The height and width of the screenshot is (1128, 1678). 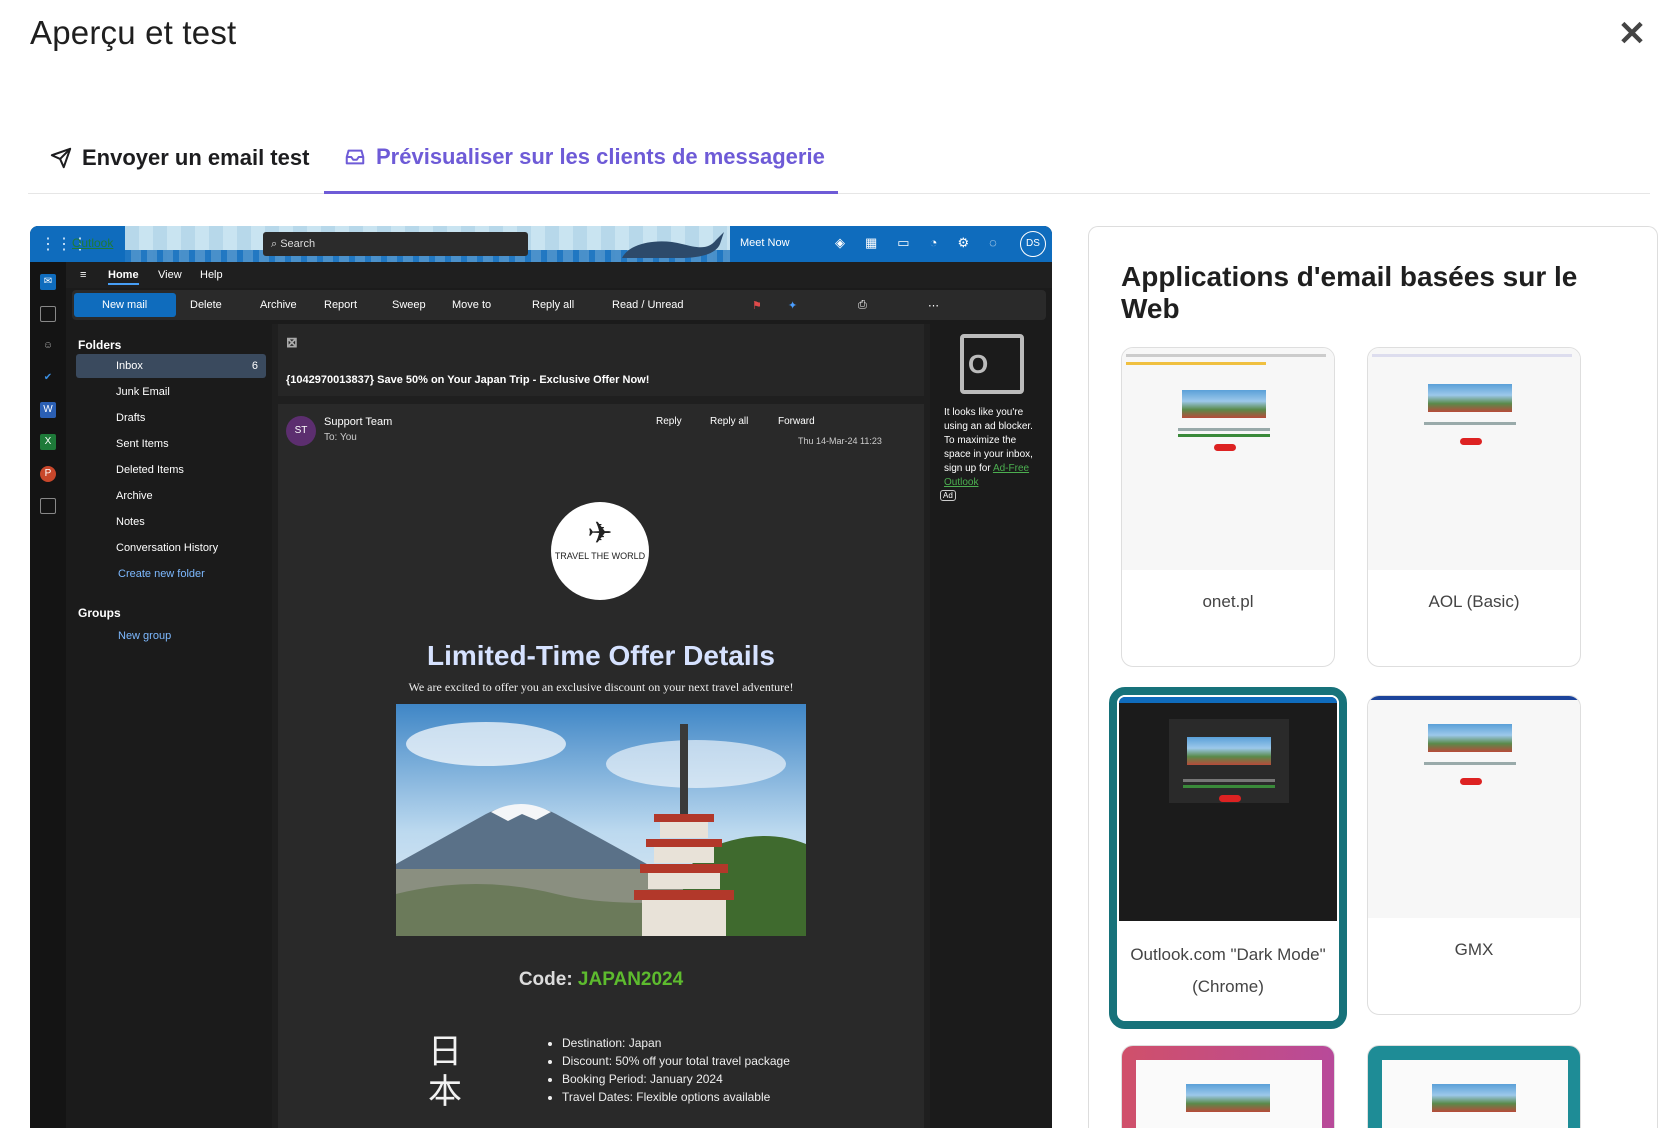 What do you see at coordinates (161, 574) in the screenshot?
I see `create-folder-link: Create new folder` at bounding box center [161, 574].